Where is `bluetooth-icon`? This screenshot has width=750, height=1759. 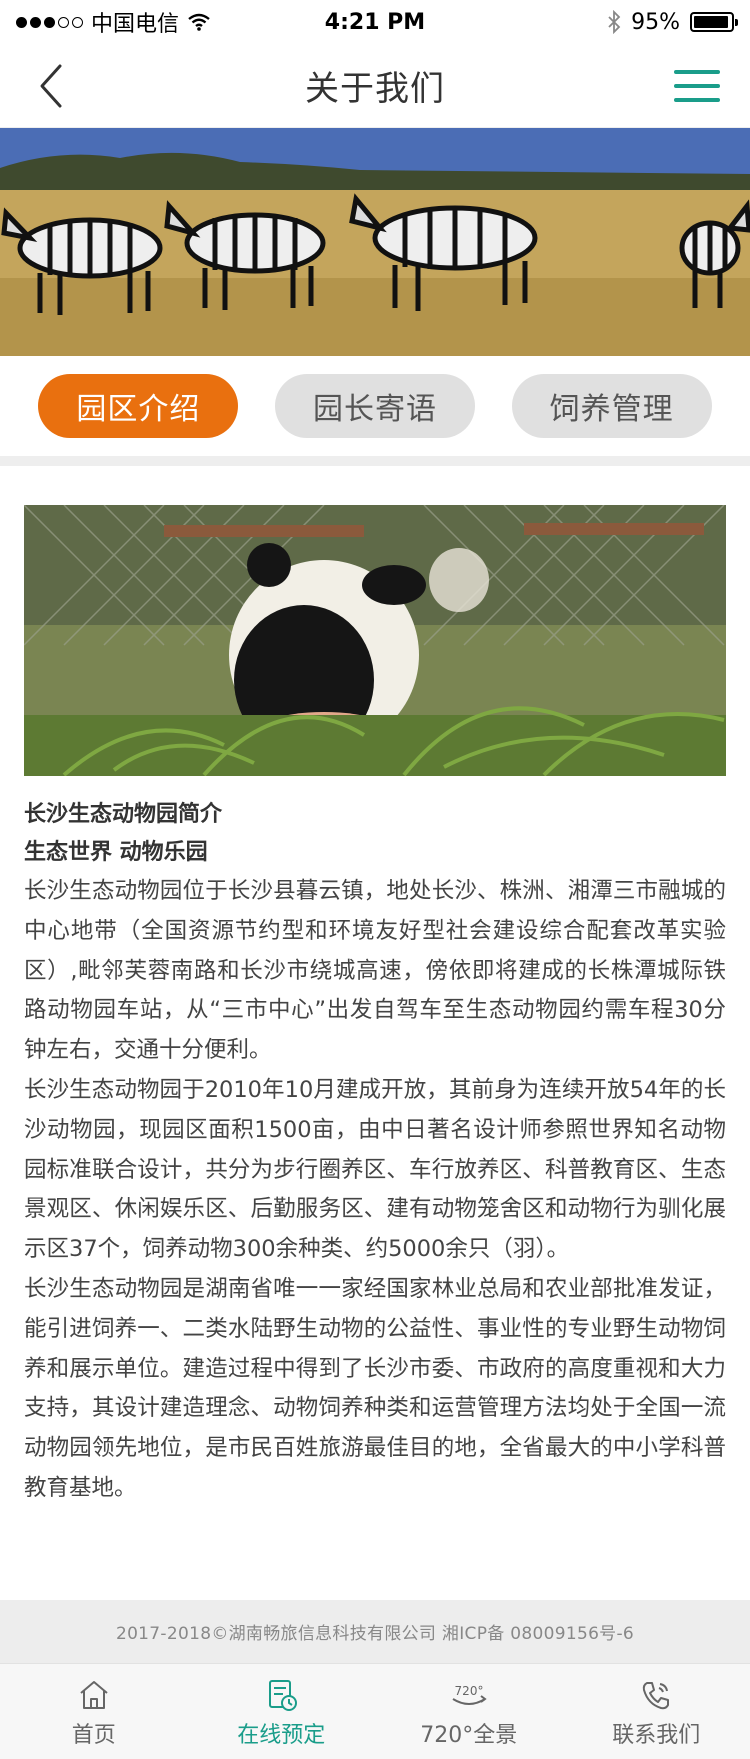
bluetooth-icon is located at coordinates (614, 22).